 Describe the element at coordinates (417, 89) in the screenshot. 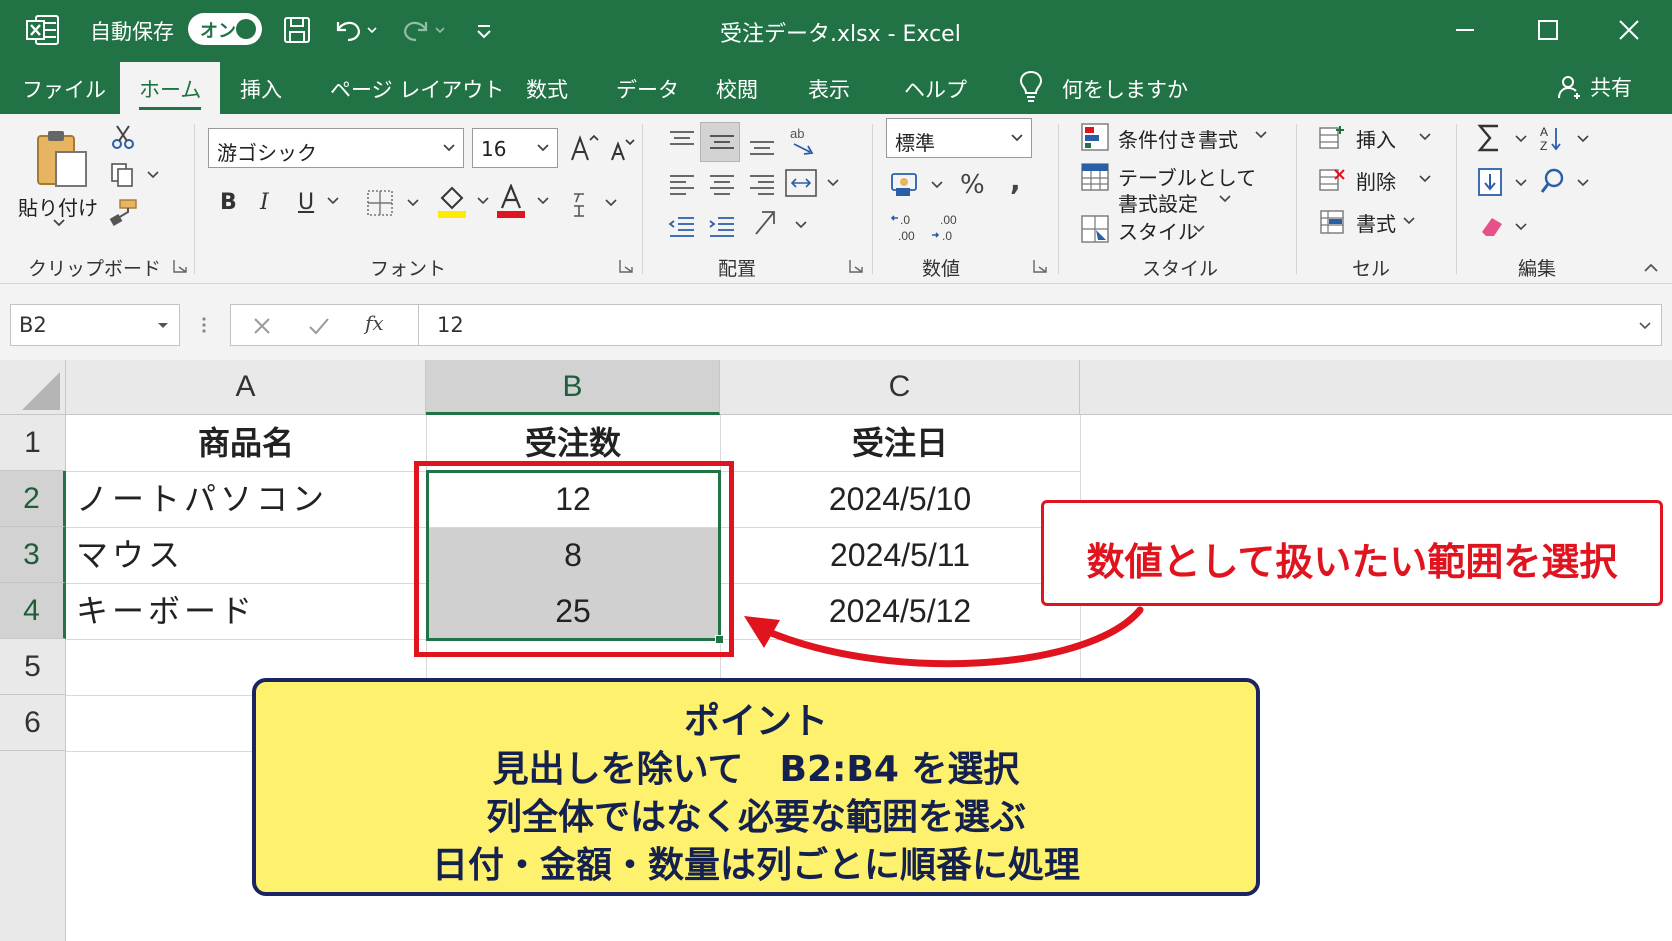

I see `tab-page-layout: ページ レイアウト` at that location.